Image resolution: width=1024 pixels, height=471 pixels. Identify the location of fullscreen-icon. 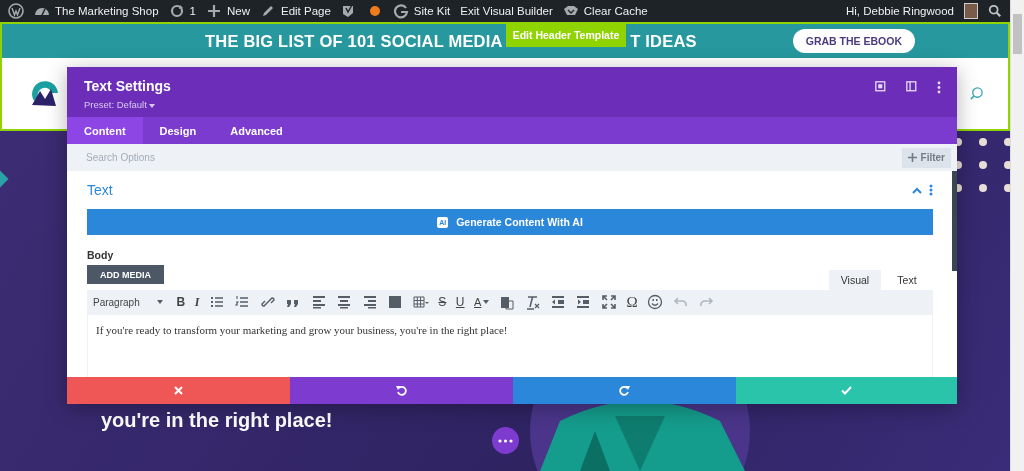
(608, 302).